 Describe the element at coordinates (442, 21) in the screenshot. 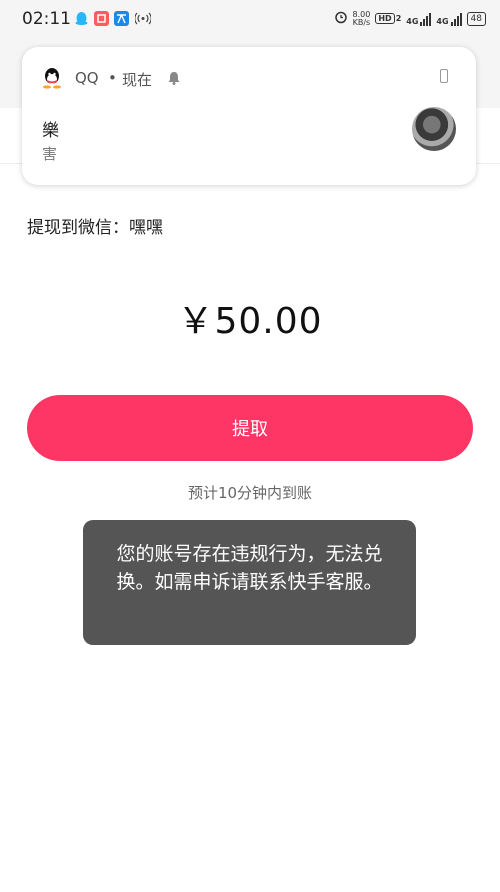

I see `signal-2-label: 4G` at that location.